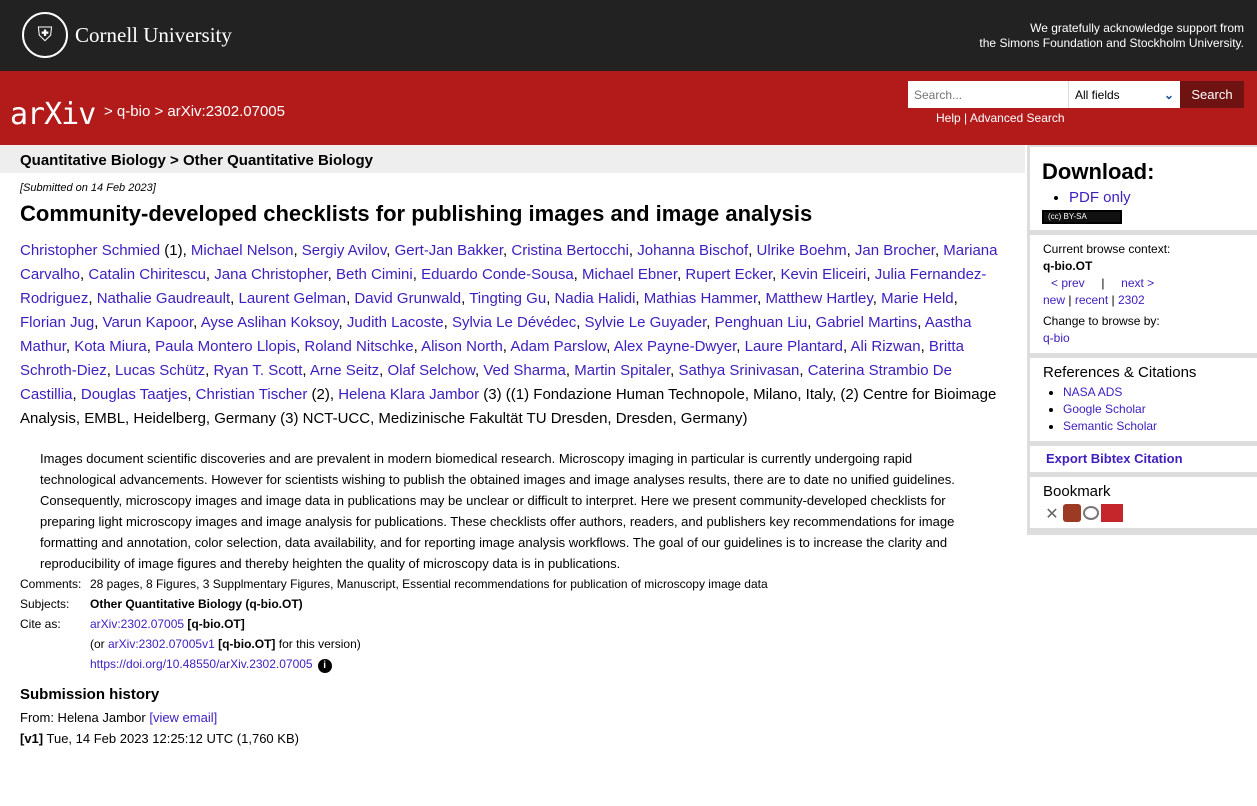  Describe the element at coordinates (163, 298) in the screenshot. I see `author-link: Nathalie Gaudreault` at that location.